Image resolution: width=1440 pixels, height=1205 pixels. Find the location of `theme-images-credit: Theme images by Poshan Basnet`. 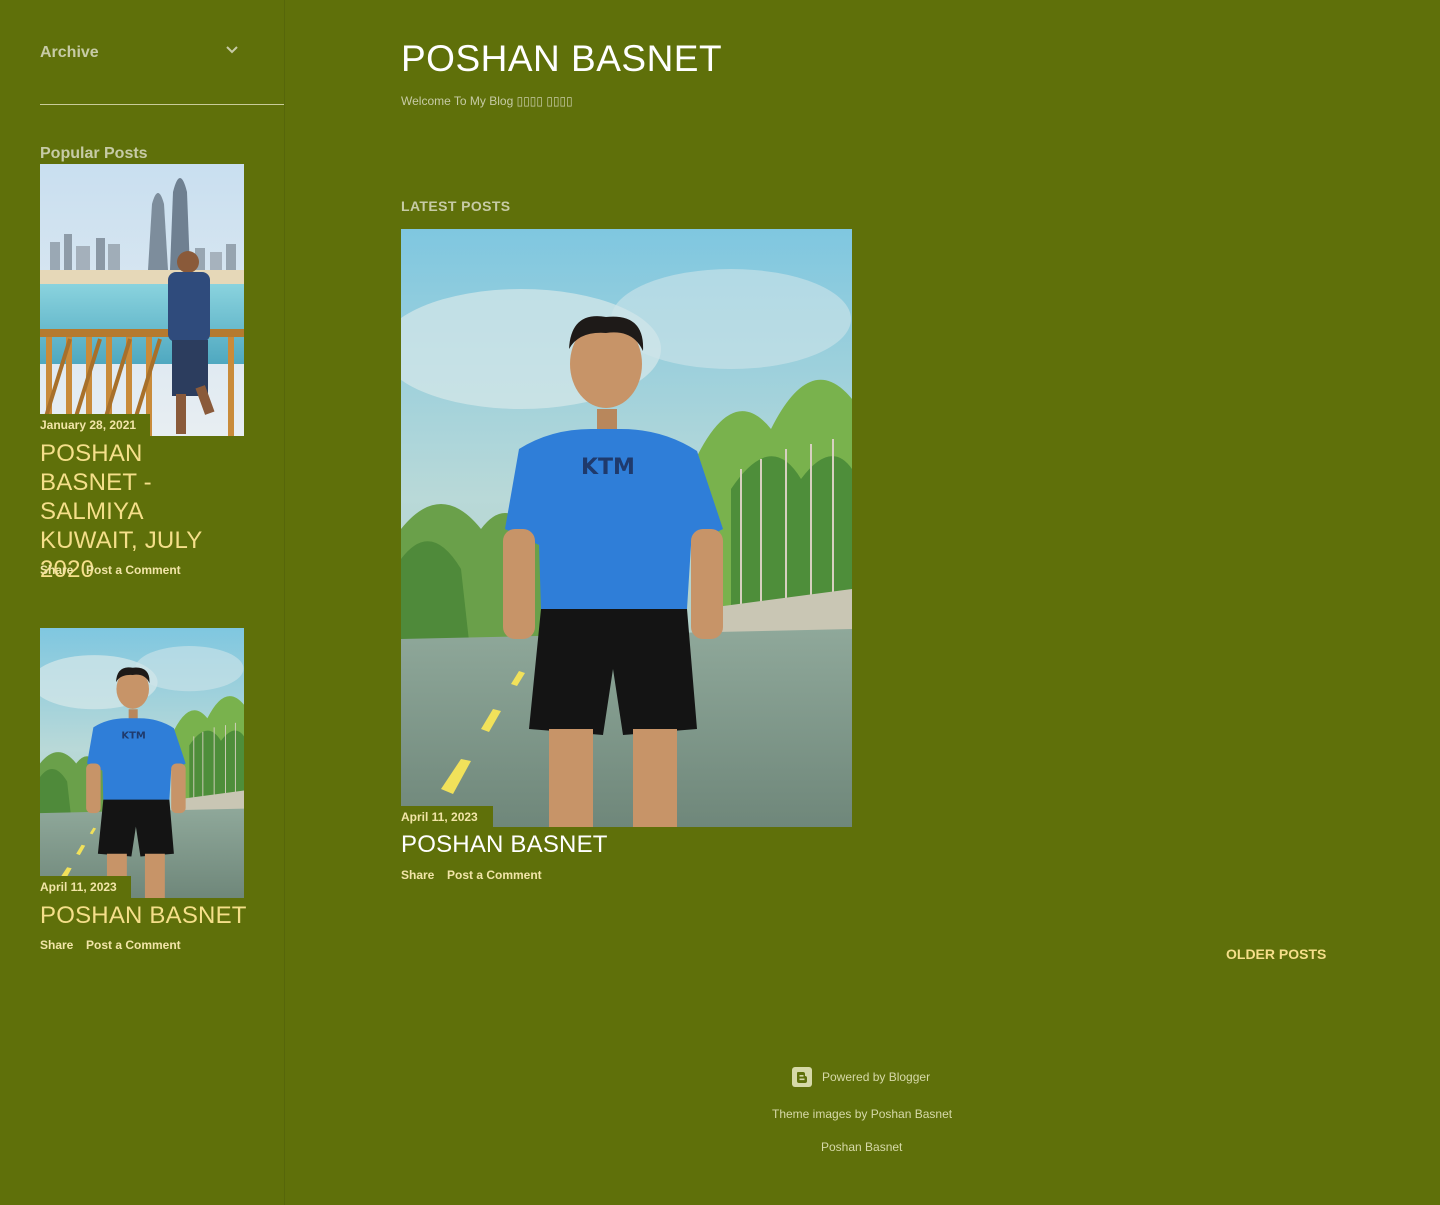

theme-images-credit: Theme images by Poshan Basnet is located at coordinates (862, 1114).